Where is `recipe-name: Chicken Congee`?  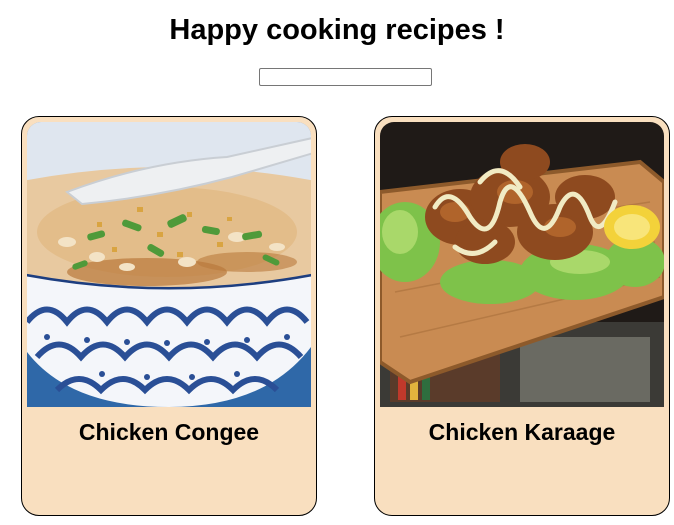 recipe-name: Chicken Congee is located at coordinates (169, 432).